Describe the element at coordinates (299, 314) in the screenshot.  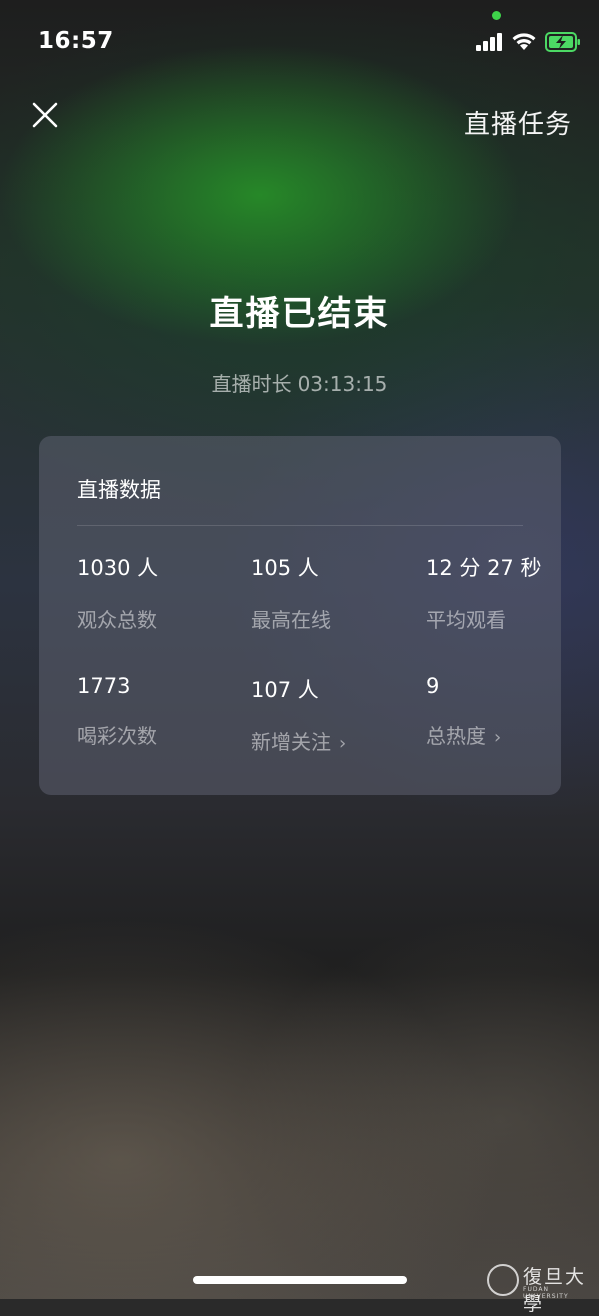
I see `live-ended-title: 直播已结束` at that location.